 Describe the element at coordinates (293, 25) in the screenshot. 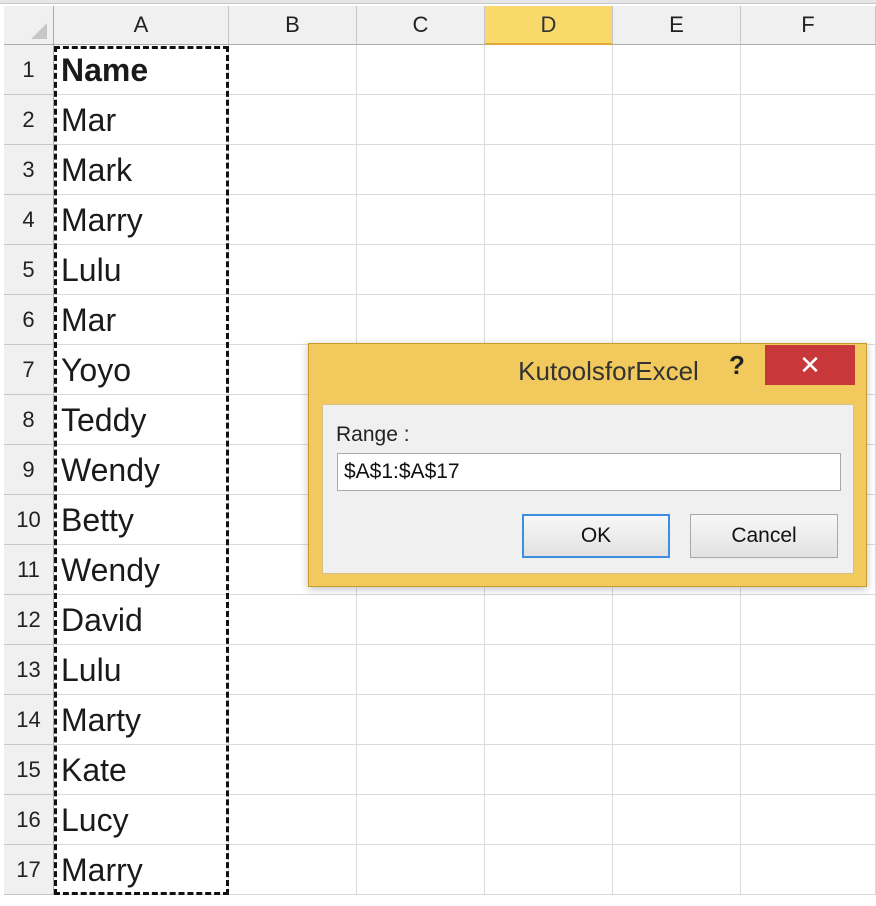

I see `column-header-b: B` at that location.